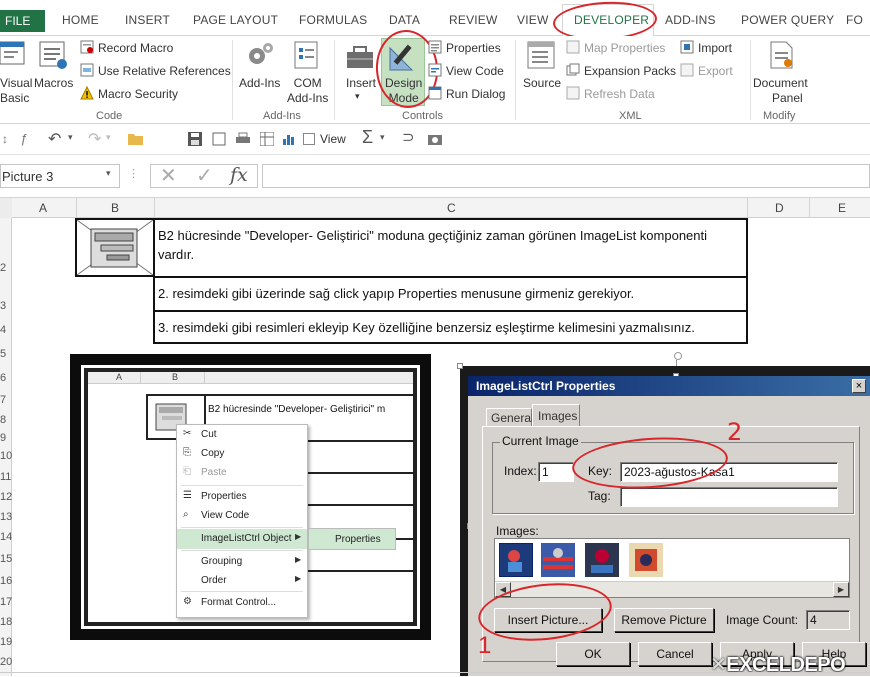 The image size is (870, 677). What do you see at coordinates (136, 139) in the screenshot?
I see `open-folder-icon` at bounding box center [136, 139].